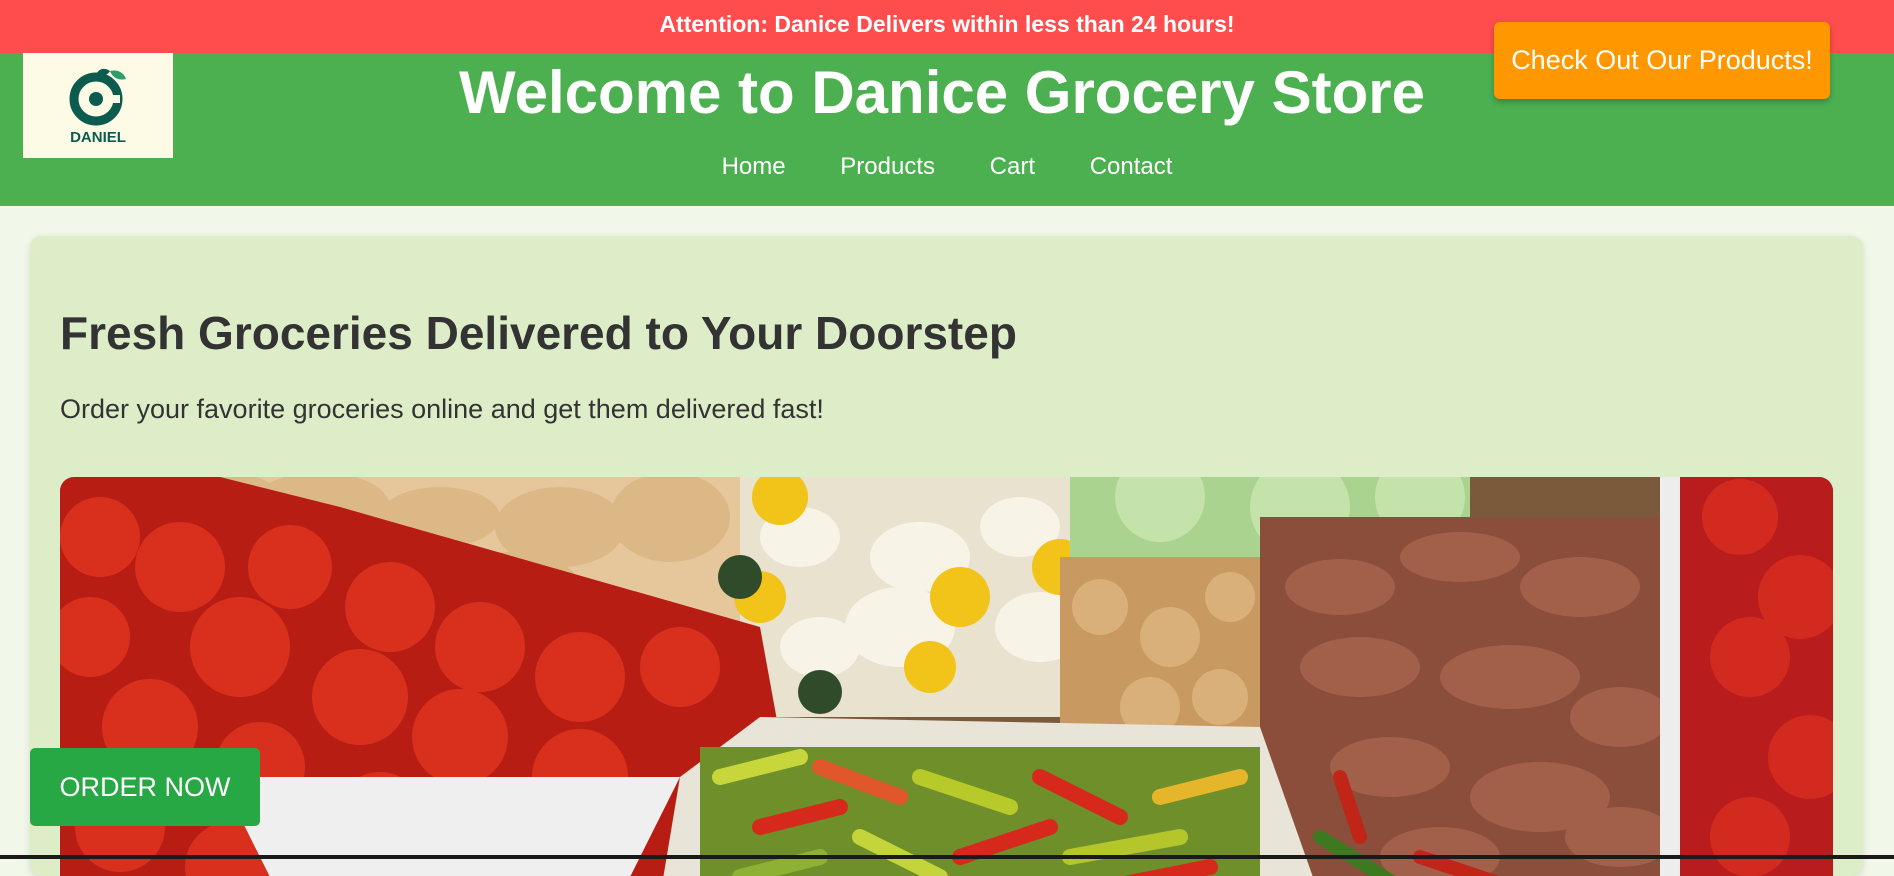  What do you see at coordinates (947, 167) in the screenshot?
I see `main-nav: Home Products Cart Contact` at bounding box center [947, 167].